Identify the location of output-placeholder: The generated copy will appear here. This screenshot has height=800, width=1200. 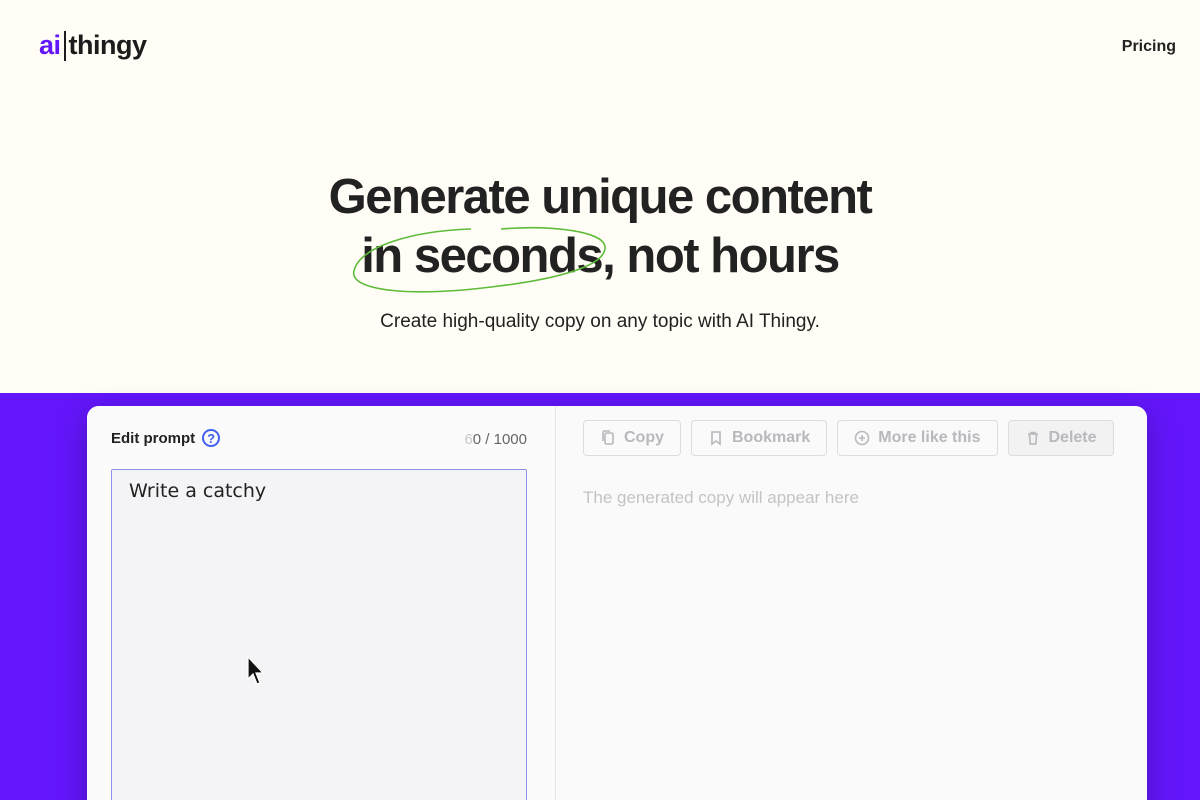
(721, 497).